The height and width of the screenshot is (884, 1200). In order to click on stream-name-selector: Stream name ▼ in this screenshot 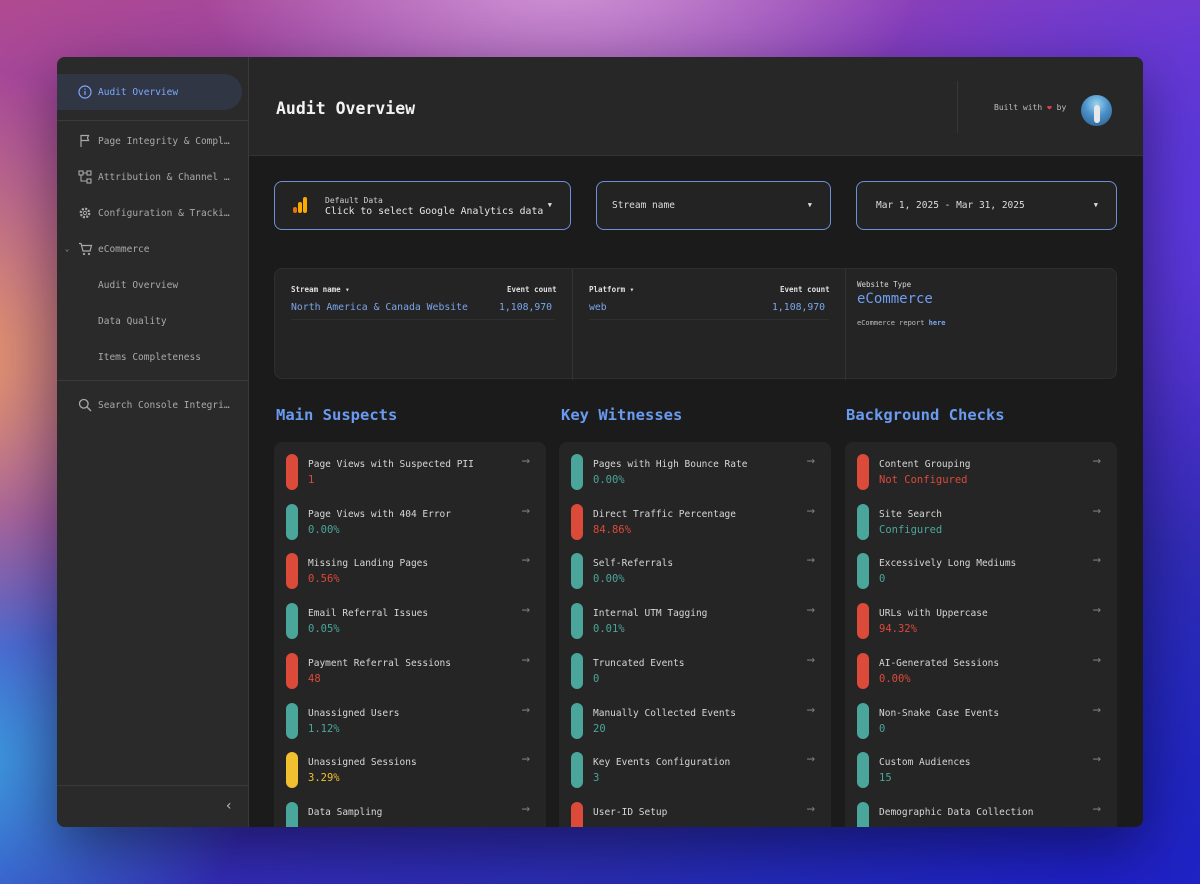, I will do `click(713, 205)`.